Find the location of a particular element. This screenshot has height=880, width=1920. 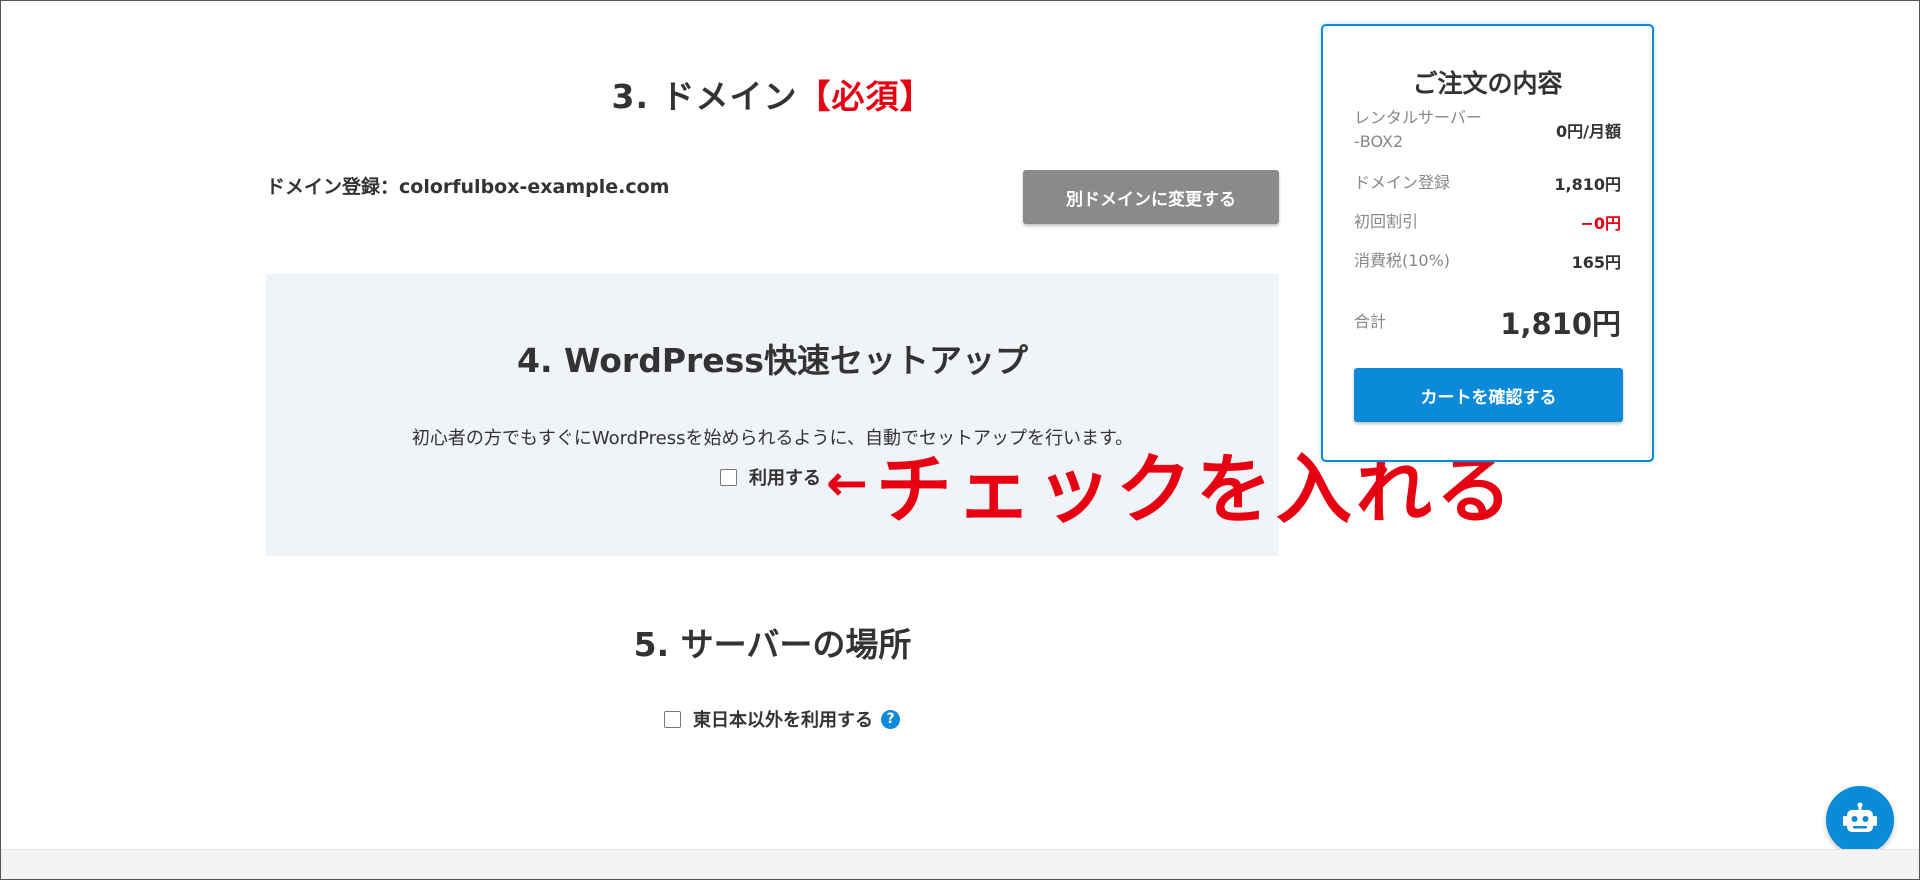

wordpress-setup-option: 利用する is located at coordinates (770, 477).